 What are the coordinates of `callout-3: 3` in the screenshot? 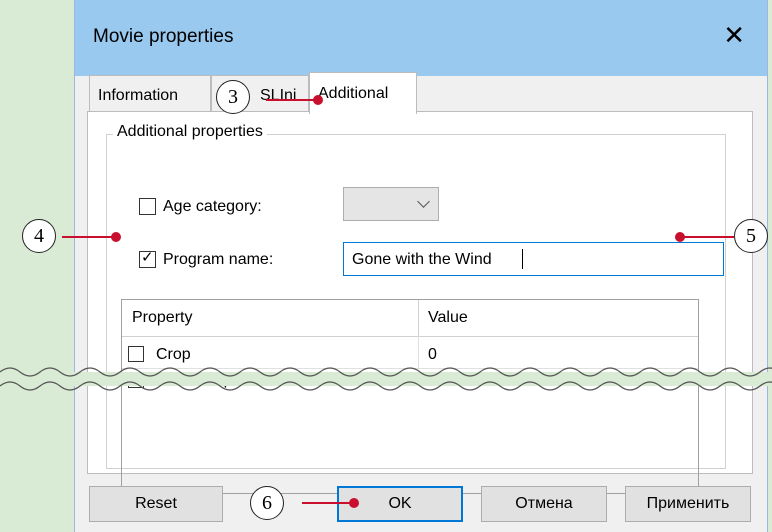 It's located at (233, 97).